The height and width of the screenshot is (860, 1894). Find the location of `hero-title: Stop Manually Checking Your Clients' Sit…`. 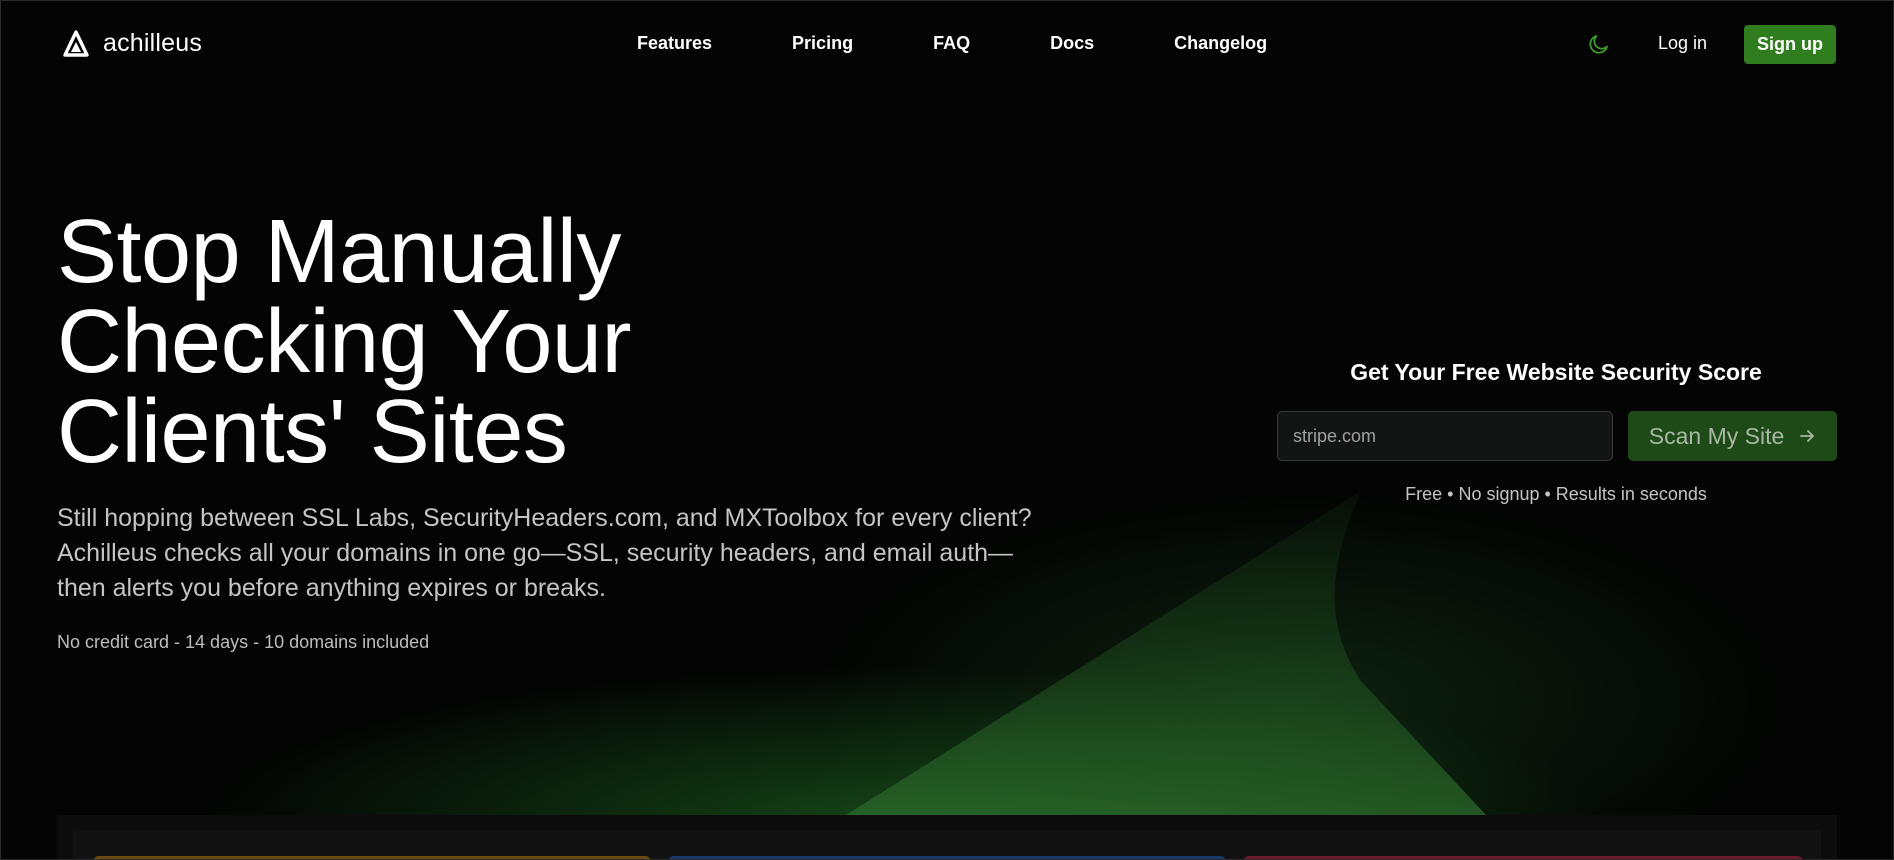

hero-title: Stop Manually Checking Your Clients' Sit… is located at coordinates (507, 342).